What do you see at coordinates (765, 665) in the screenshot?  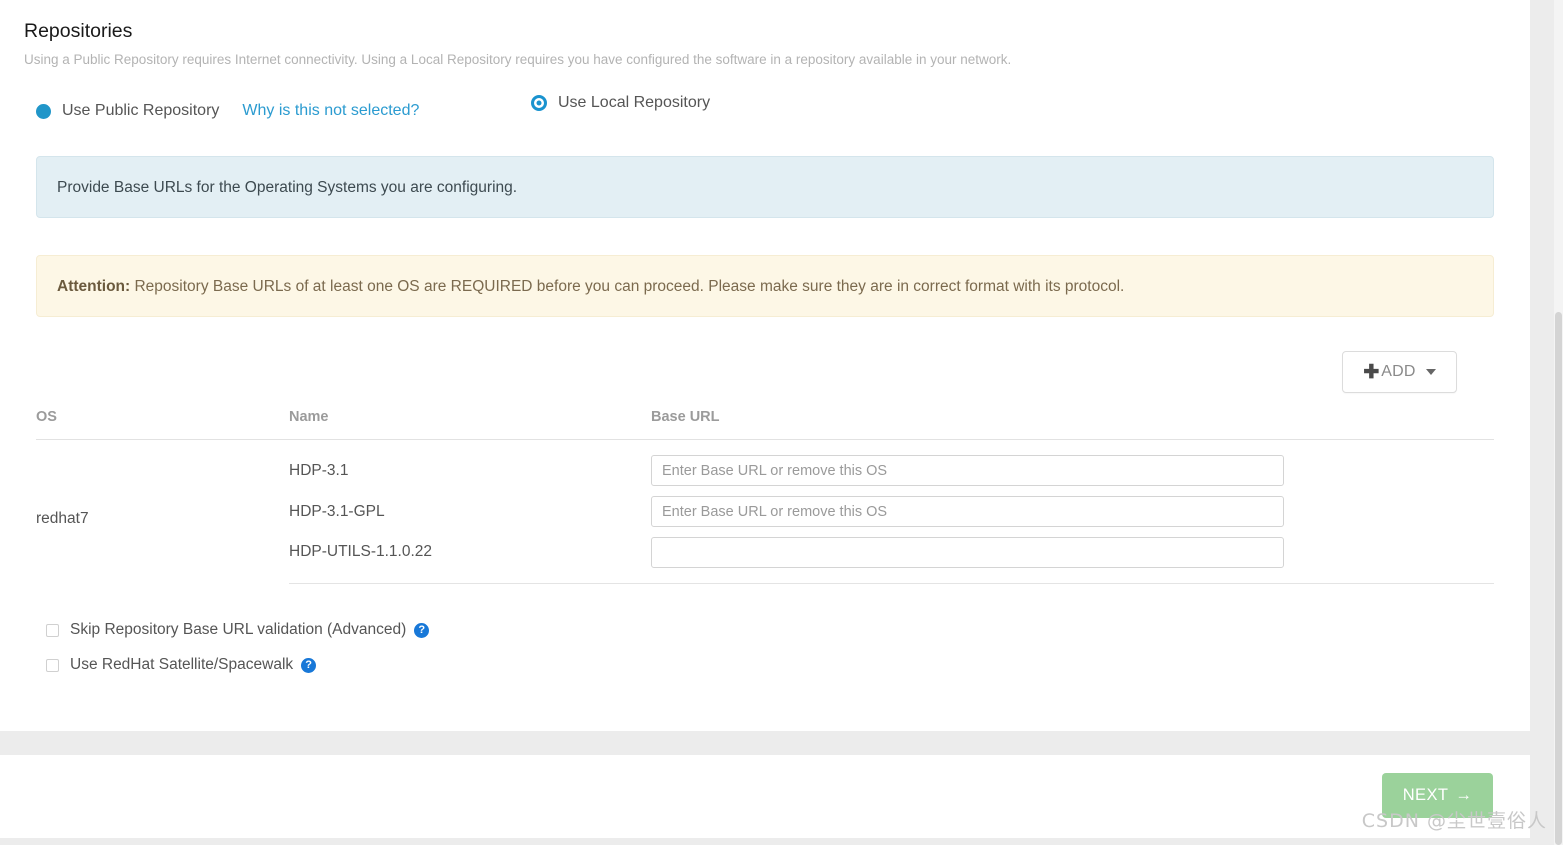 I see `option-use-satellite: Use RedHat Satellite/Spacewalk ?` at bounding box center [765, 665].